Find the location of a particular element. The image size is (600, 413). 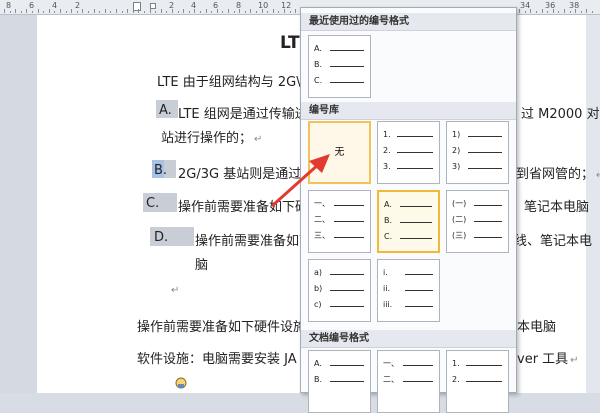

none-label: 无 is located at coordinates (339, 152).